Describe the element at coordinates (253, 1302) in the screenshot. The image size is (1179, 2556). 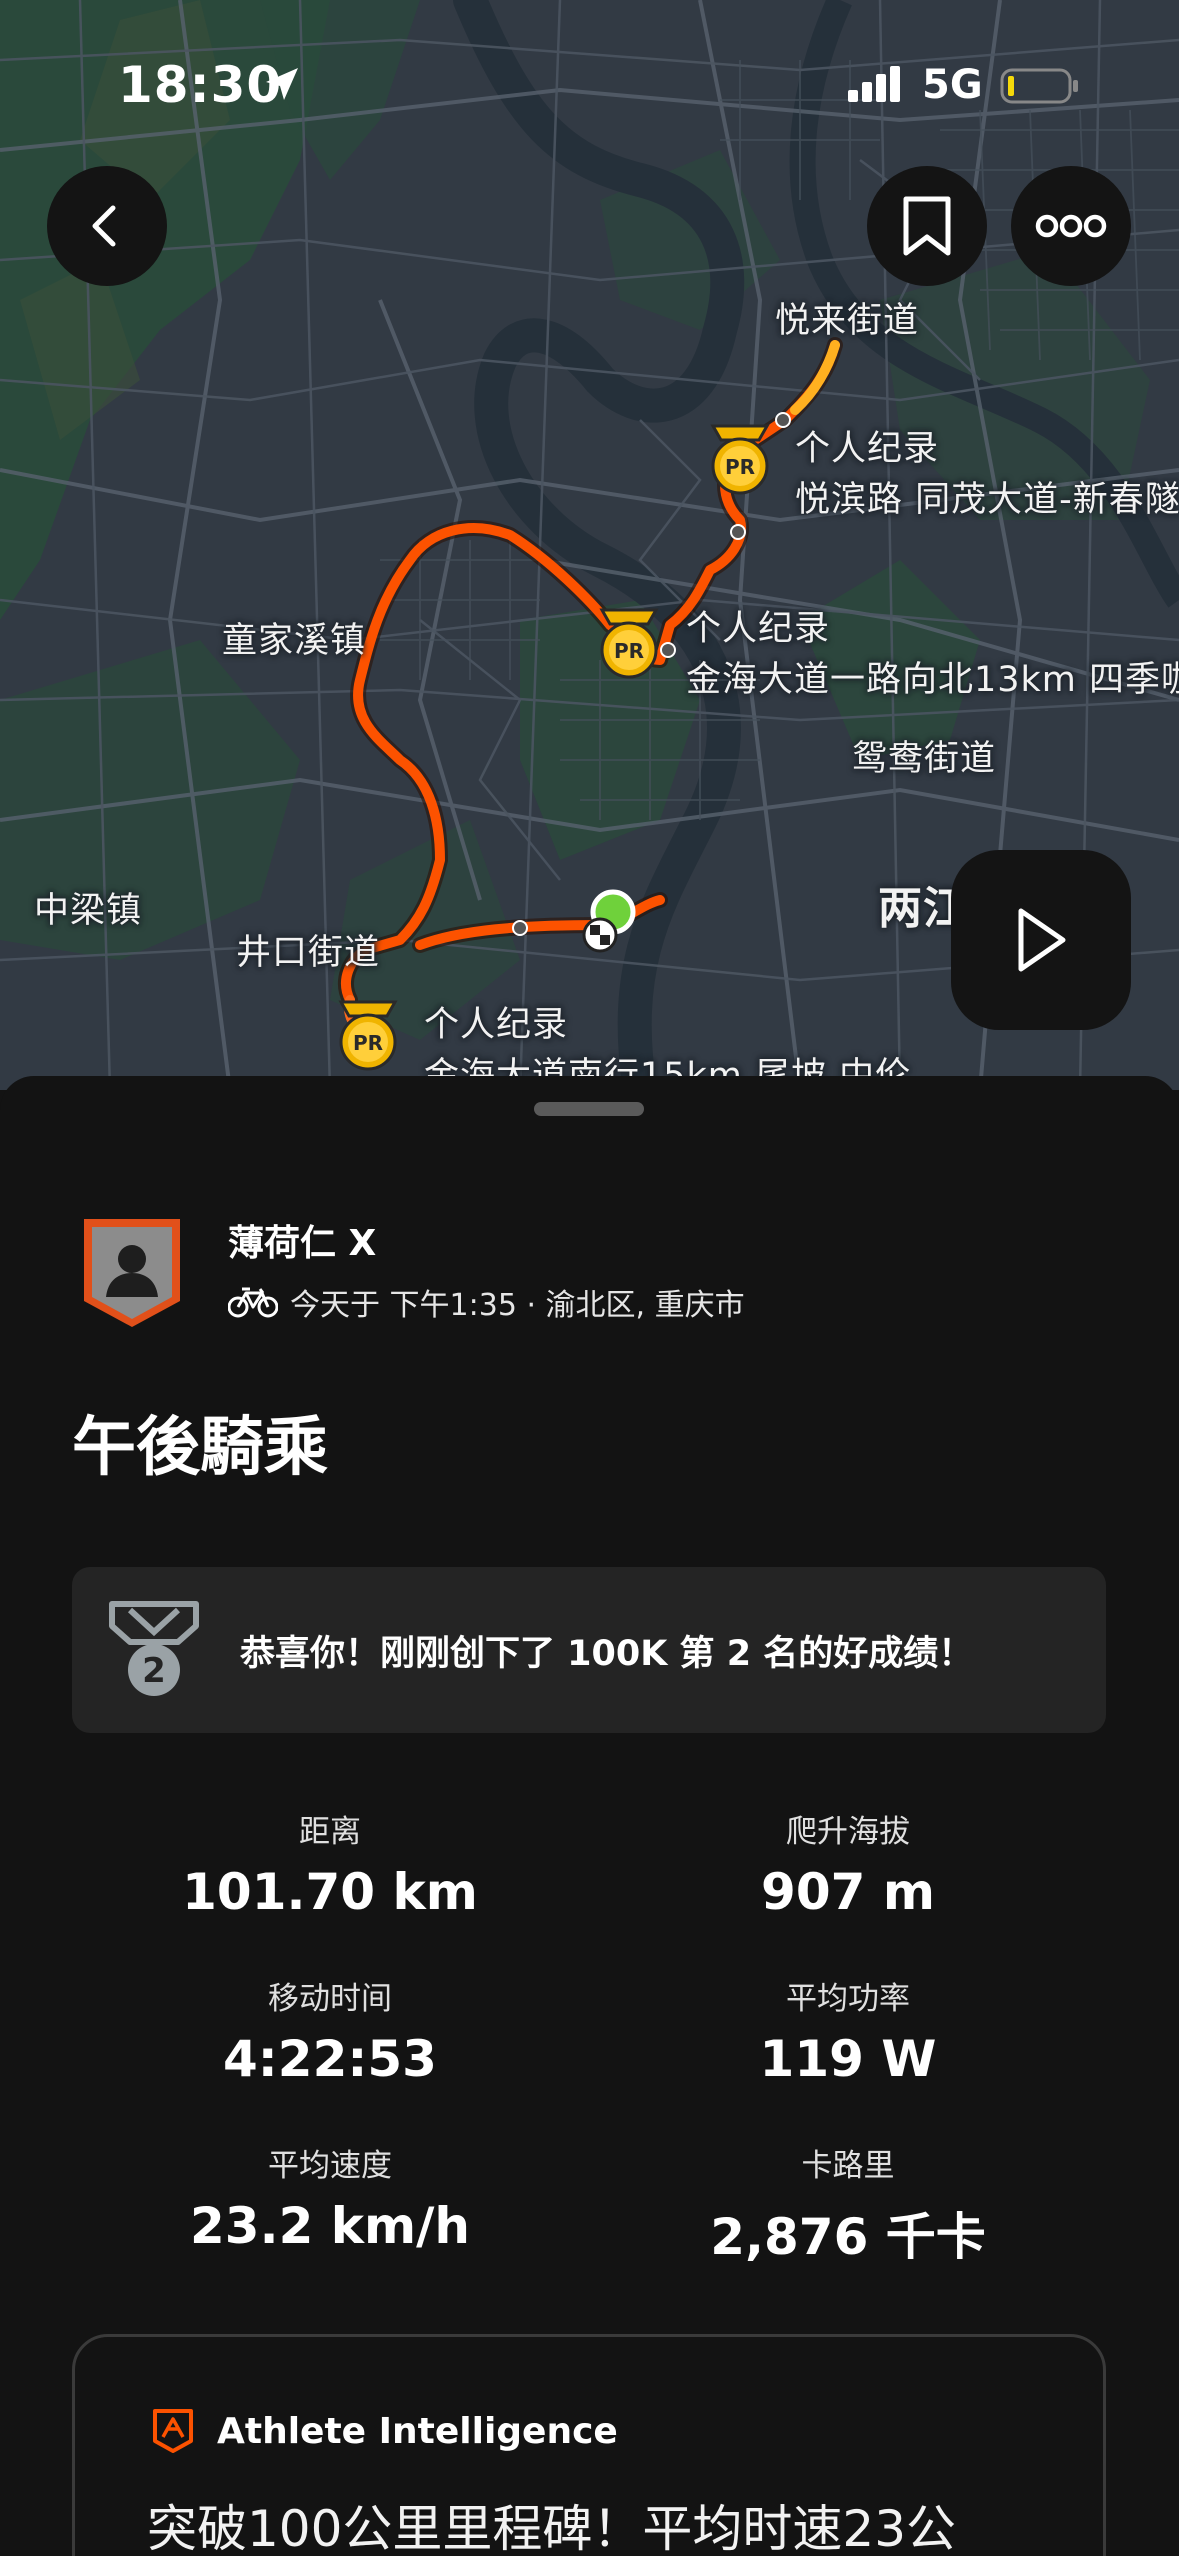
I see `bike-icon` at that location.